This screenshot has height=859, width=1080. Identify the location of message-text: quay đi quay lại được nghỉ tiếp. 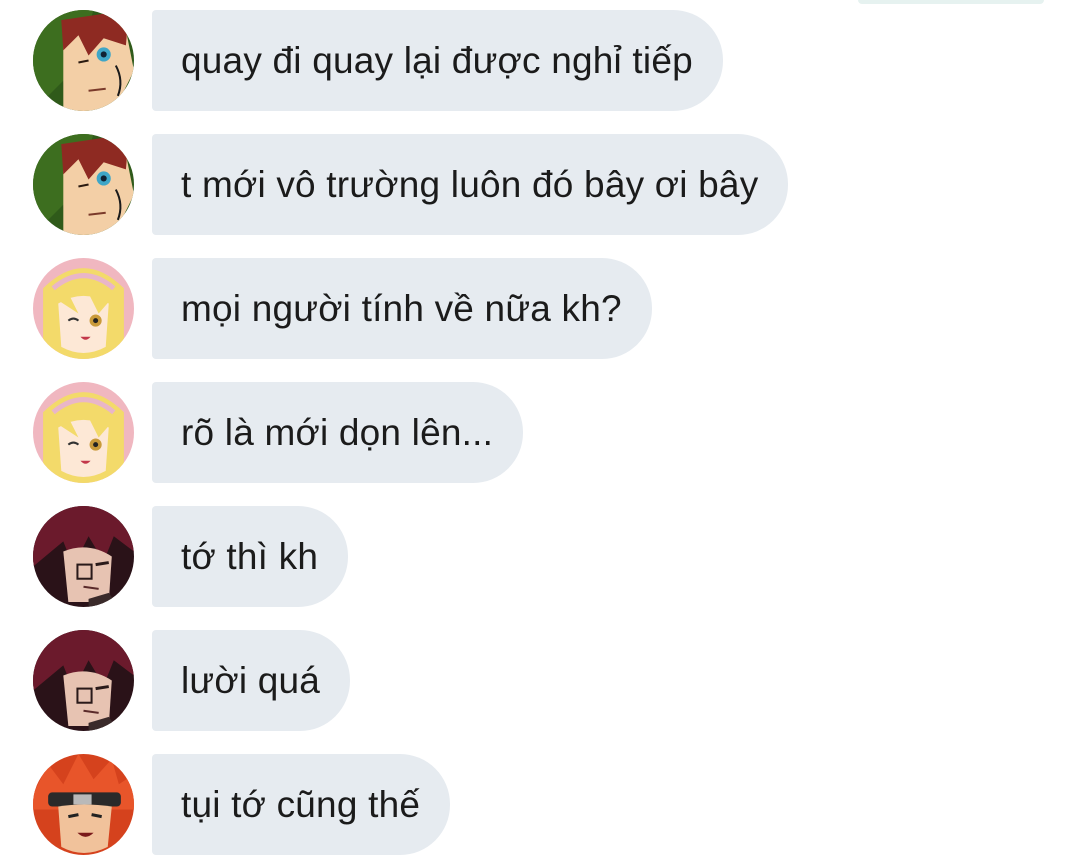
(437, 60).